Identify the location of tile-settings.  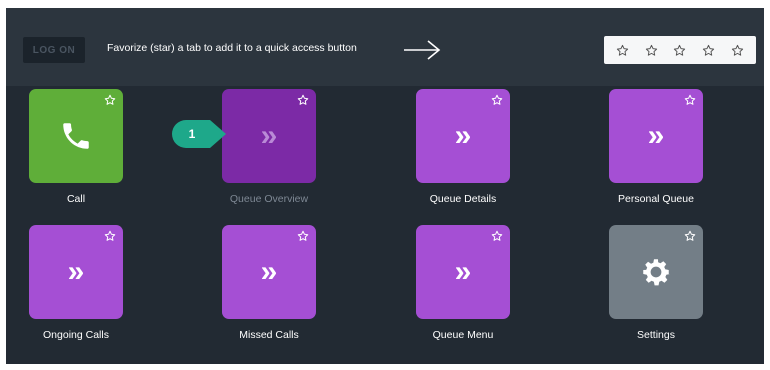
(656, 272).